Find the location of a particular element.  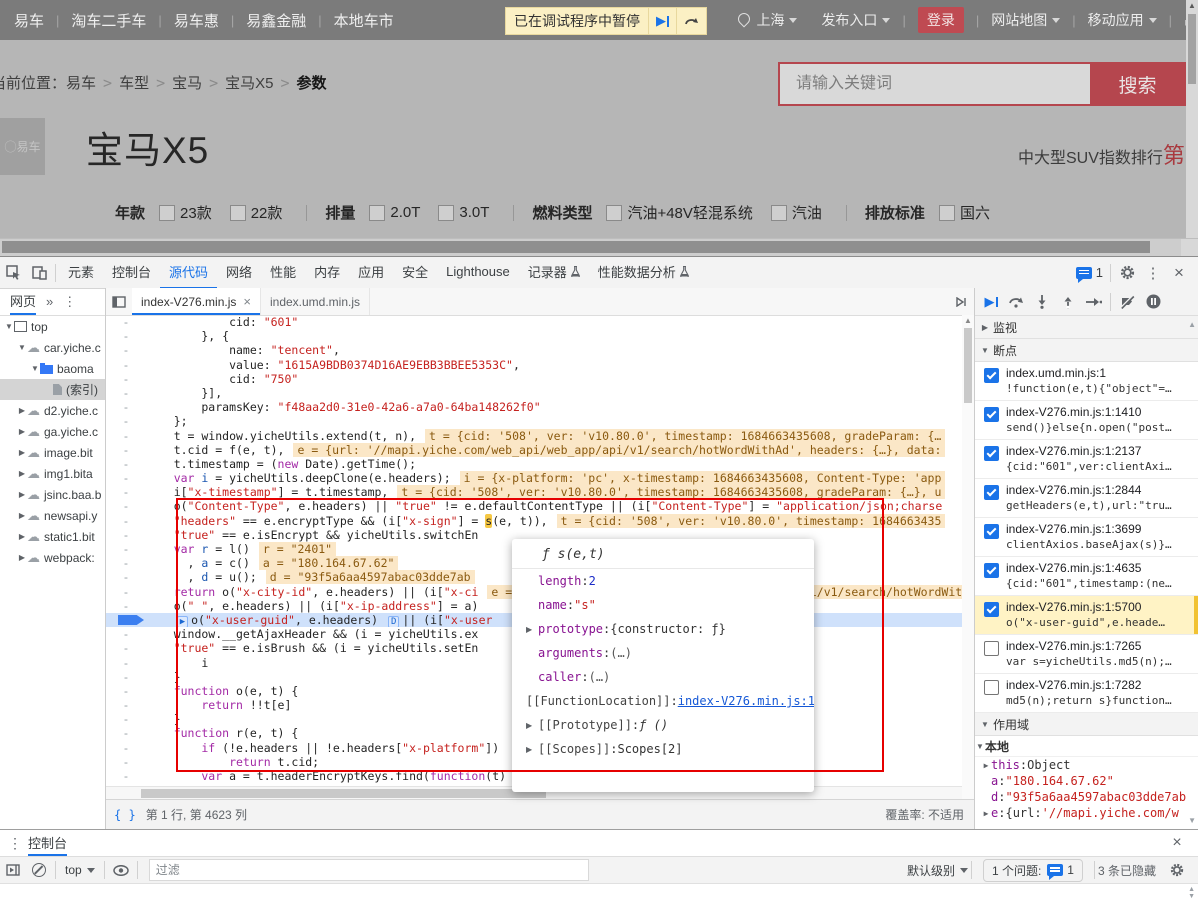

editor-overflow-icon is located at coordinates (961, 301).